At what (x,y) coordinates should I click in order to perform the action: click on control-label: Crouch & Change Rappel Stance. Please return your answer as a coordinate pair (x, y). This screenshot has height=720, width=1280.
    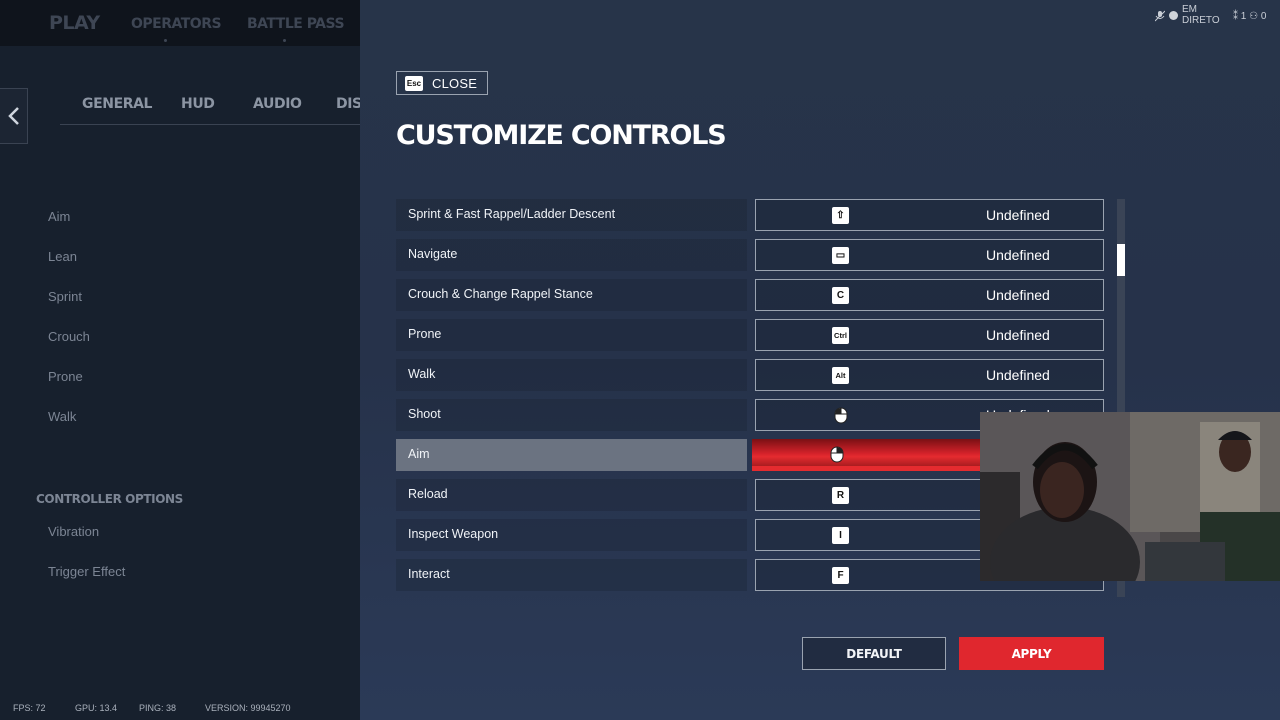
    Looking at the image, I should click on (500, 294).